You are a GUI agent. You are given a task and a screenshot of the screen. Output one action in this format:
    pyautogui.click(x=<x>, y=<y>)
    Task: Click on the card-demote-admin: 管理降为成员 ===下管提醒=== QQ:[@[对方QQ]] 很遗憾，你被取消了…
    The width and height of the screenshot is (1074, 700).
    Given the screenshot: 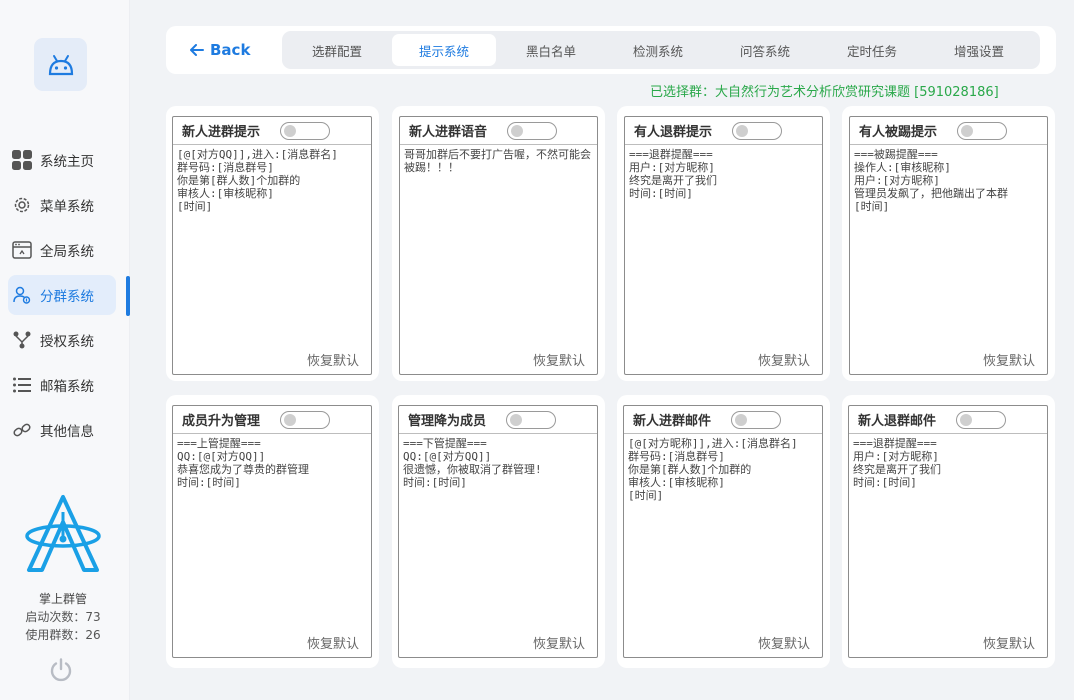 What is the action you would take?
    pyautogui.click(x=498, y=531)
    